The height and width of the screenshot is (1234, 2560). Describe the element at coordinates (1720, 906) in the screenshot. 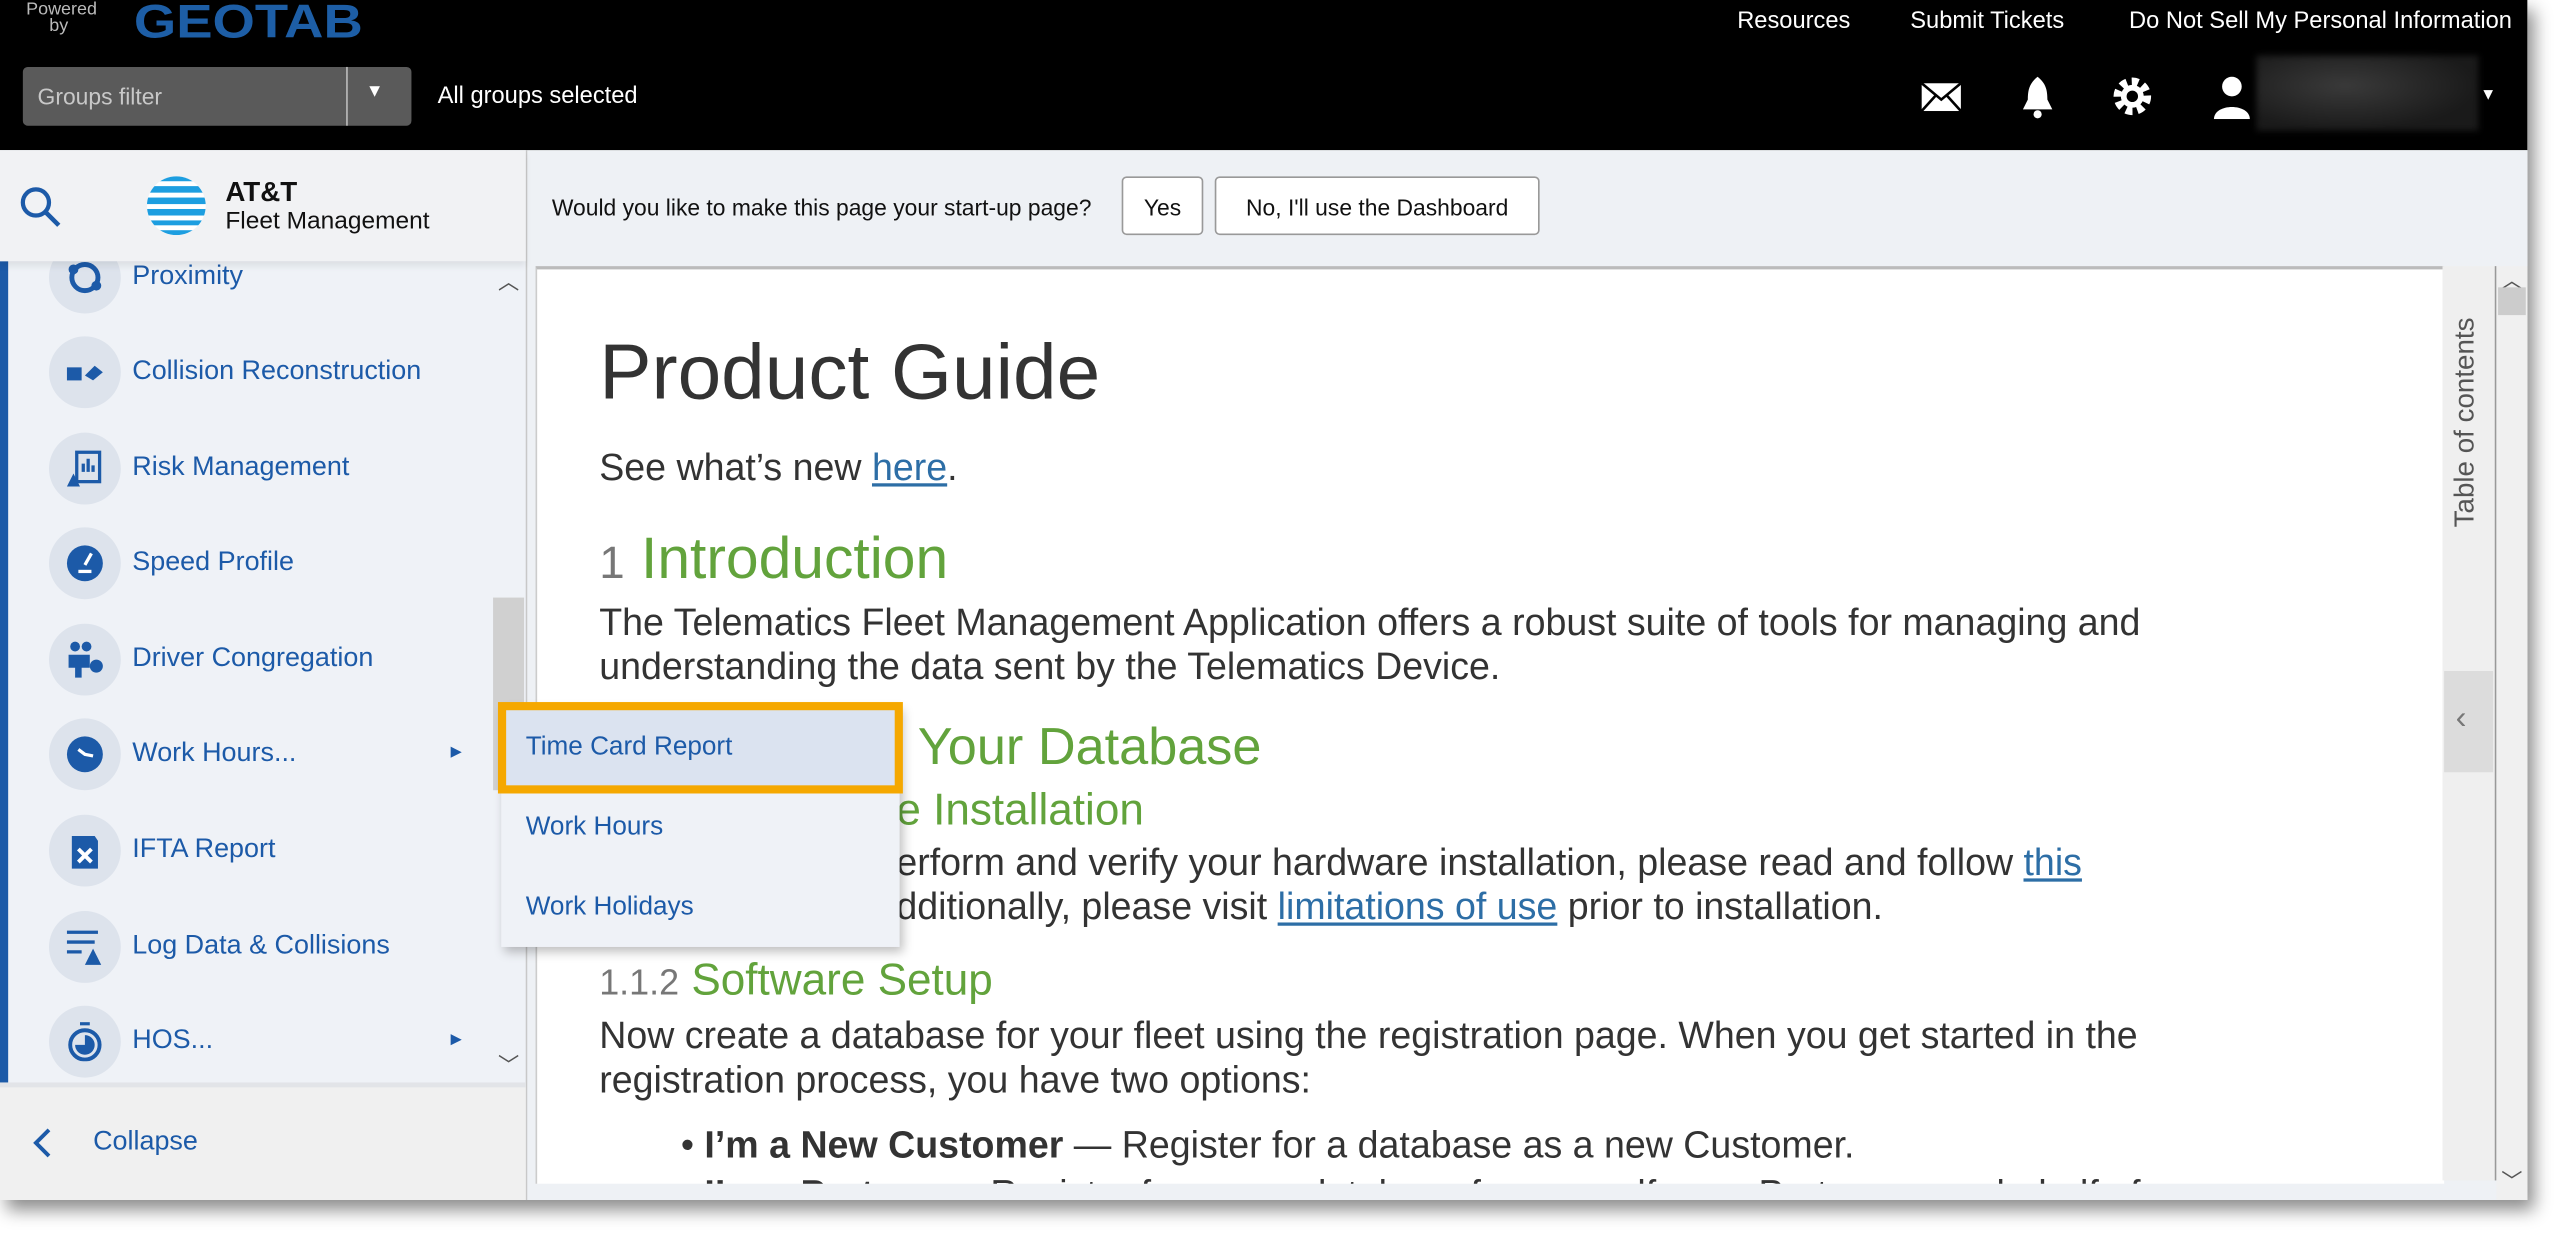

I see `text: prior to installation.` at that location.